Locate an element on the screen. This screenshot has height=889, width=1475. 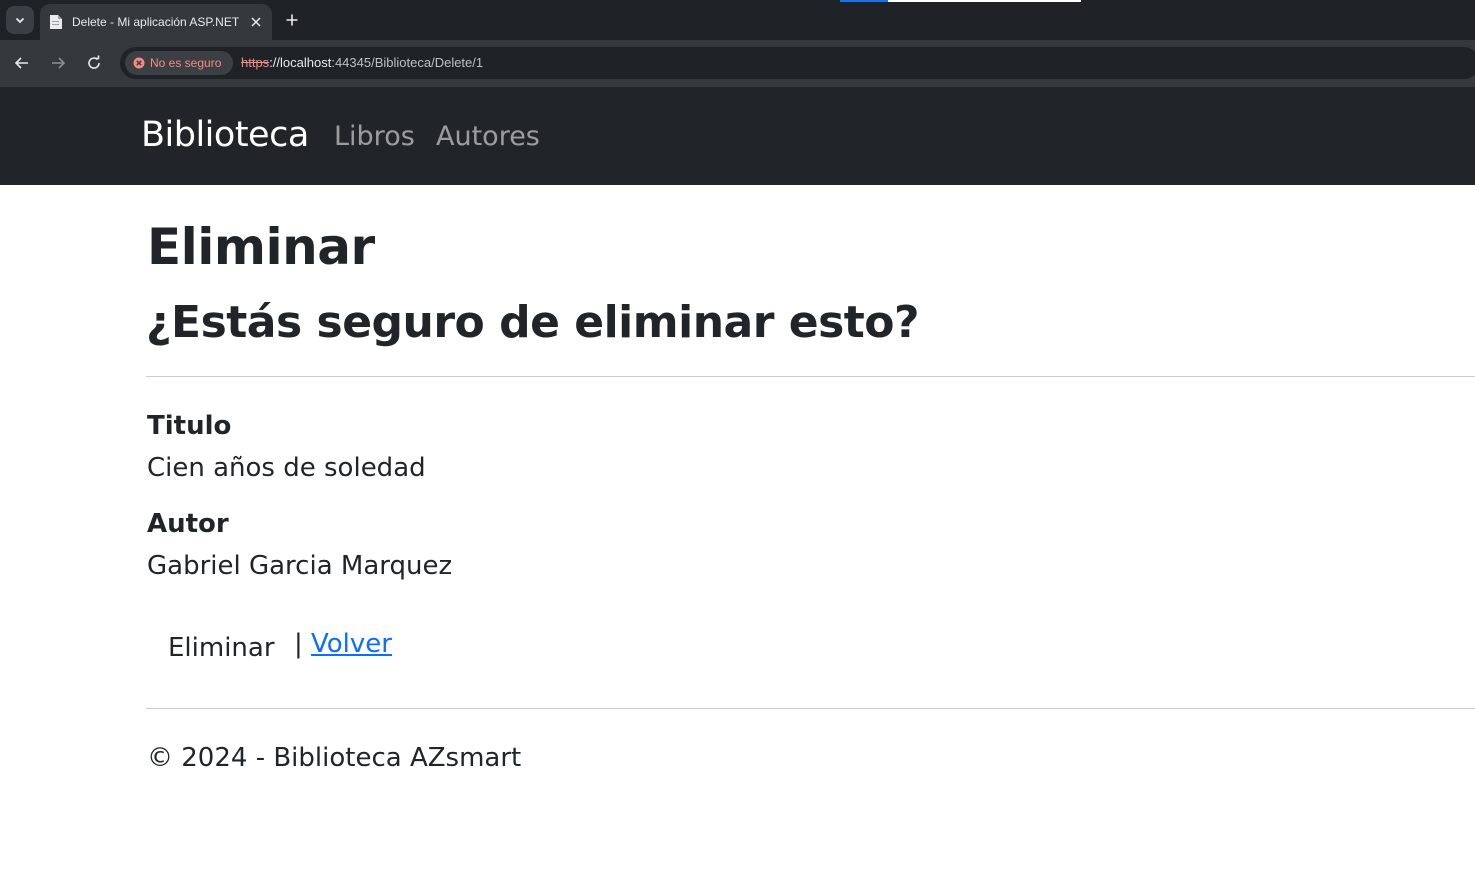
arrow-left-icon is located at coordinates (21, 63).